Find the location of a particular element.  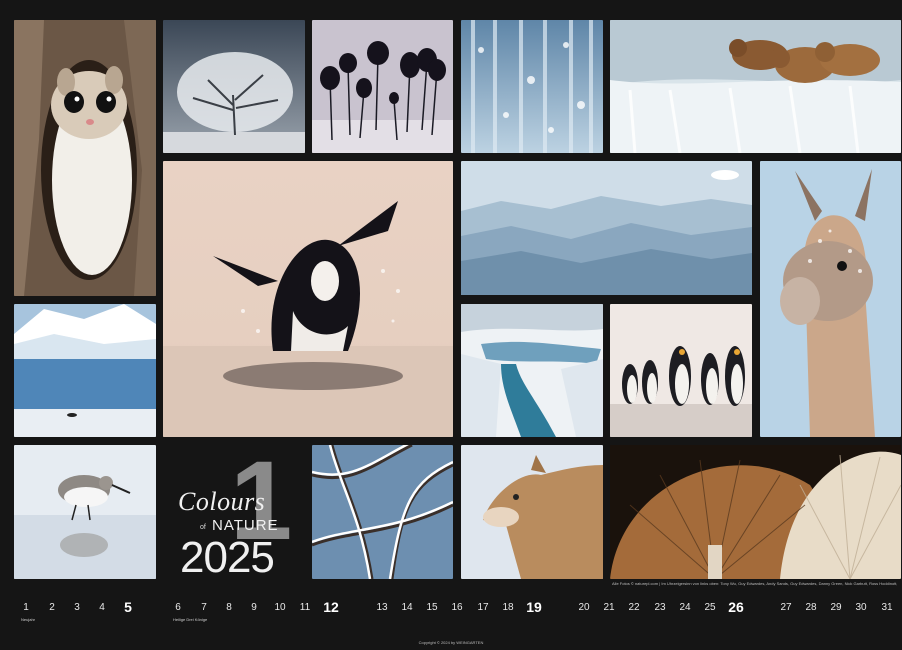

calendar-day: 23 is located at coordinates (660, 607).